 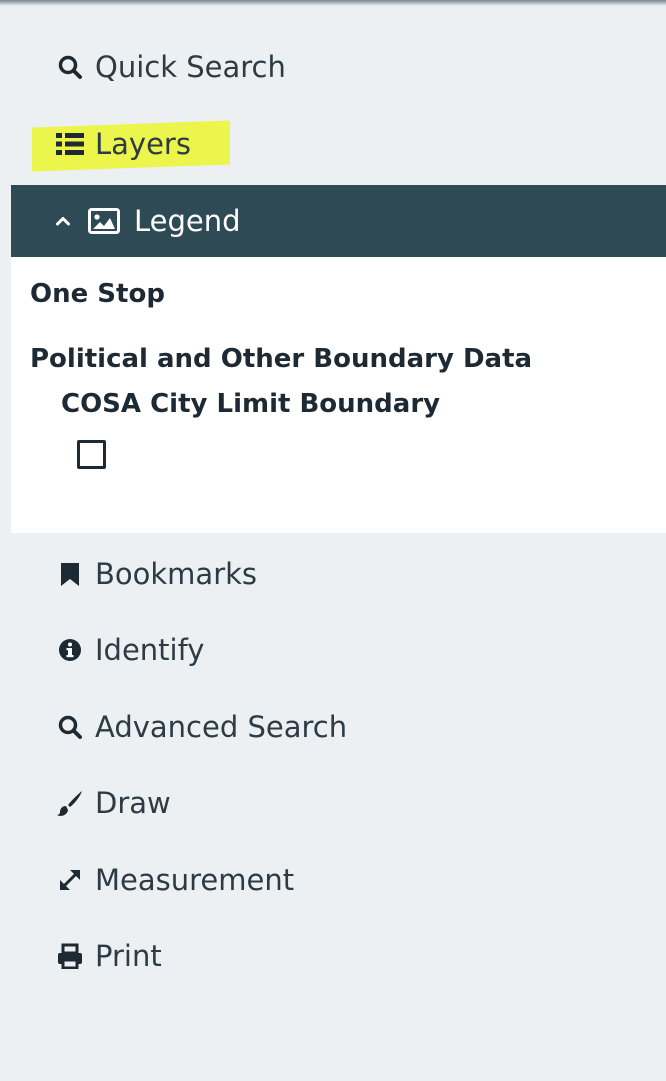 I want to click on menu-item-measurement: Measurement, so click(x=174, y=880).